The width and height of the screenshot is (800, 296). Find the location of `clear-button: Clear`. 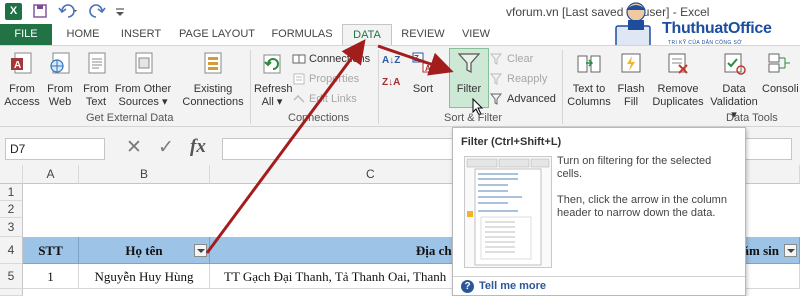

clear-button: Clear is located at coordinates (511, 59).